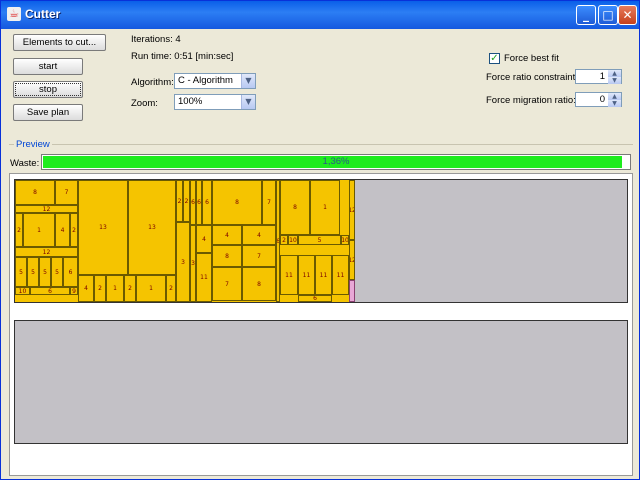 Image resolution: width=640 pixels, height=480 pixels. I want to click on waste-label: Waste:, so click(25, 163).